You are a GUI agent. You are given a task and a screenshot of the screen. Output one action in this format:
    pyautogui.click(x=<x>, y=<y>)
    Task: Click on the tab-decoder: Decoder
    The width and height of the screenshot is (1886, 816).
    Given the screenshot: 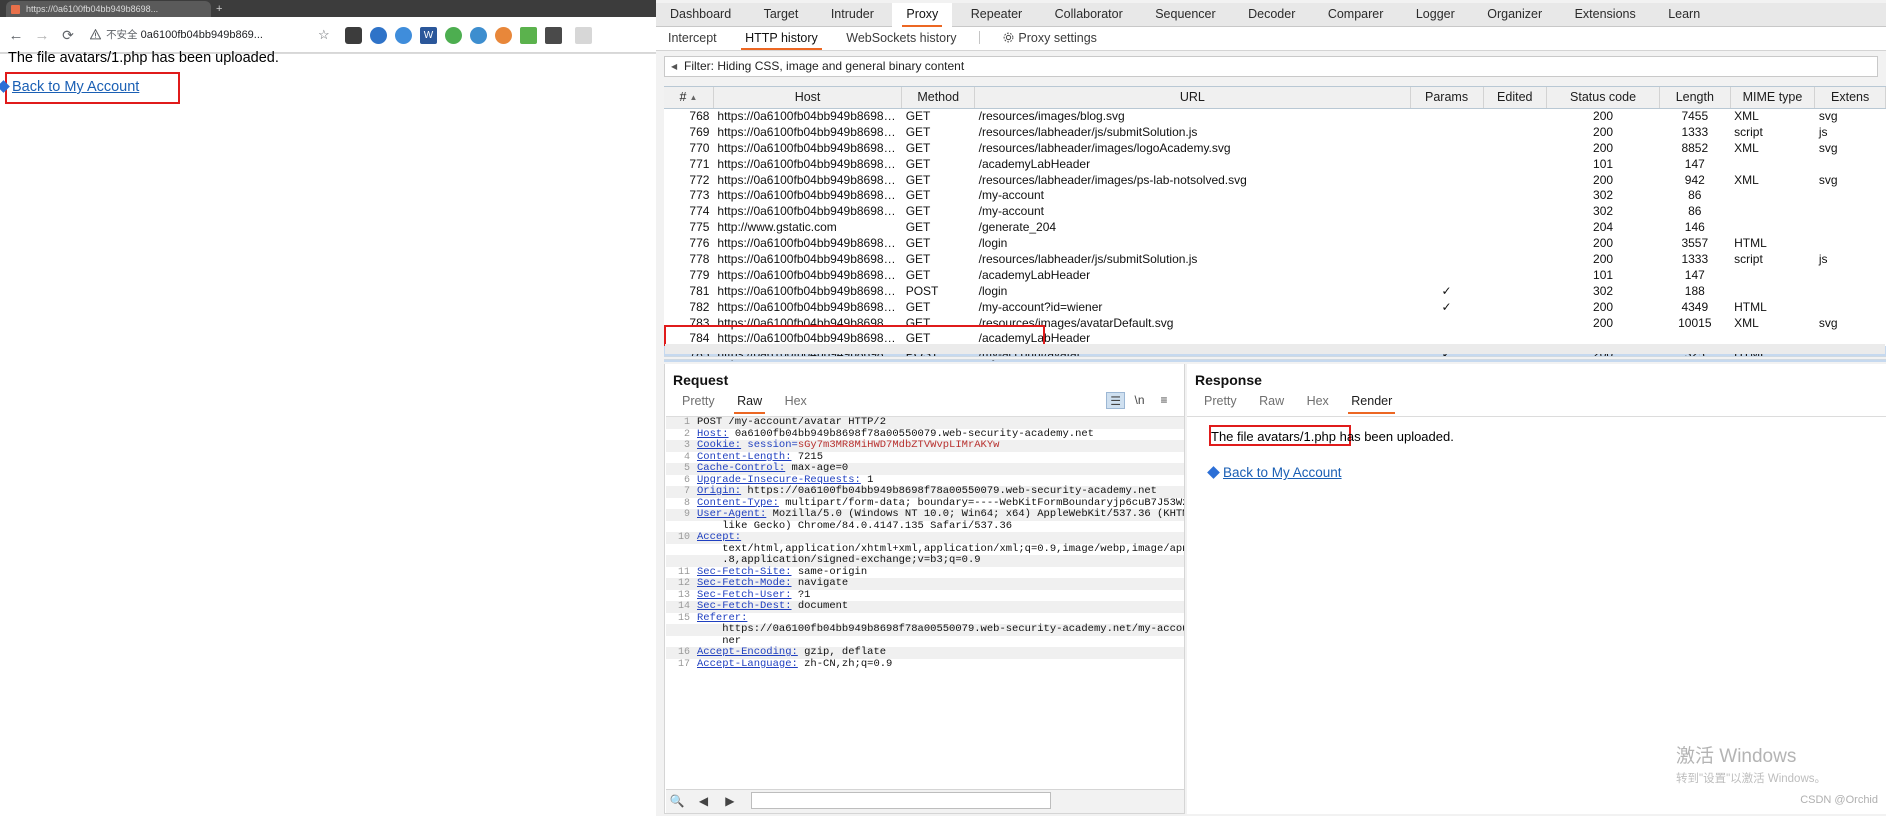 What is the action you would take?
    pyautogui.click(x=1271, y=15)
    